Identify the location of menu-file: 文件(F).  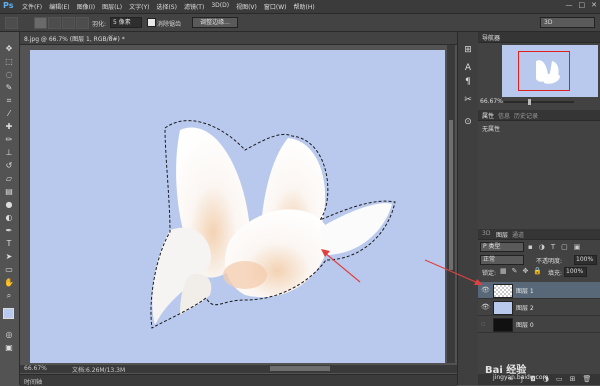
(32, 6).